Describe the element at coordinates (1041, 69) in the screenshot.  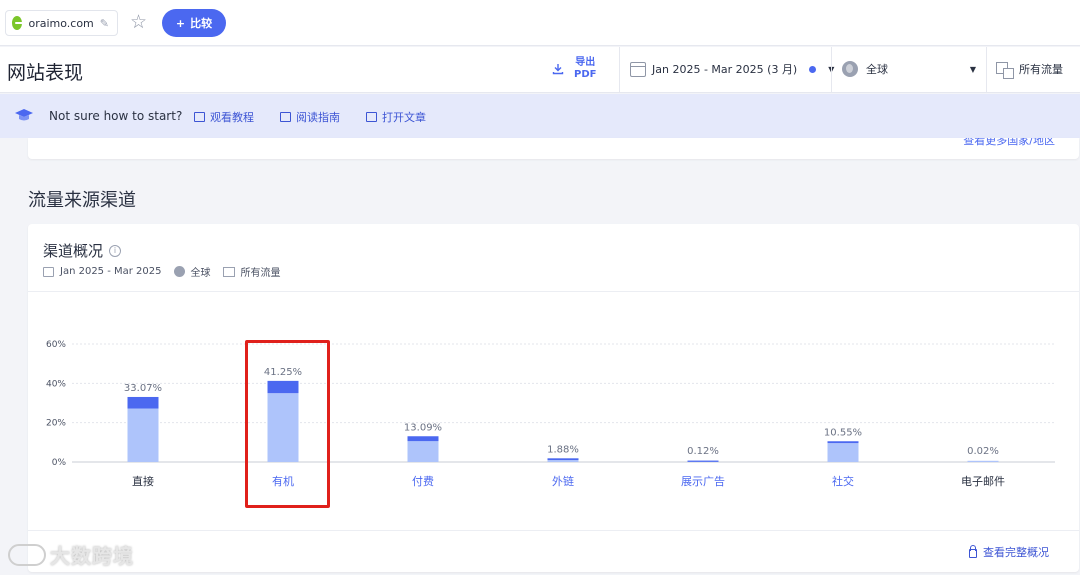
I see `traffic-label: 所有流量` at that location.